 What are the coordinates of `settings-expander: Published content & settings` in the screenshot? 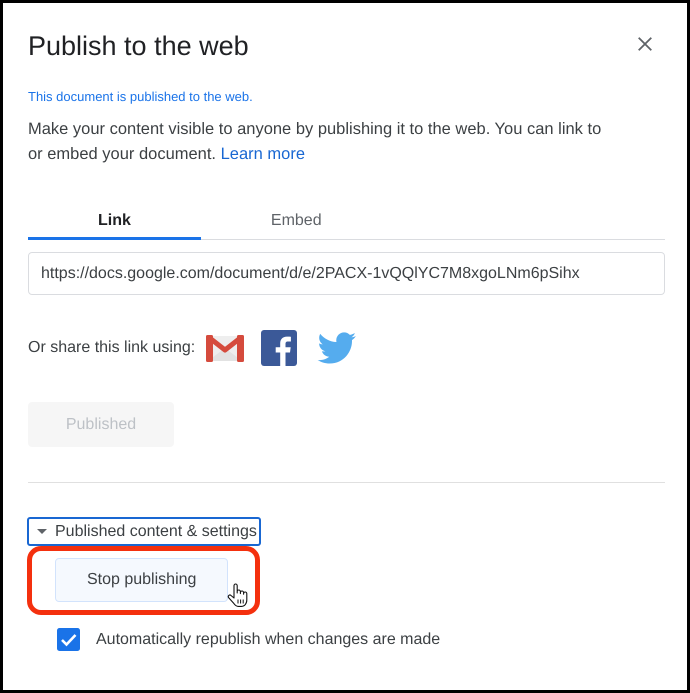 It's located at (144, 531).